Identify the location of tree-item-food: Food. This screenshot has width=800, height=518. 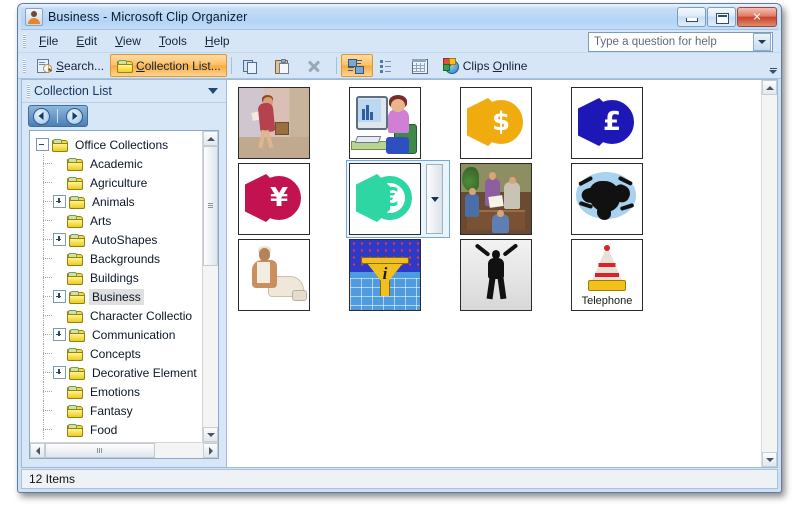
(116, 429).